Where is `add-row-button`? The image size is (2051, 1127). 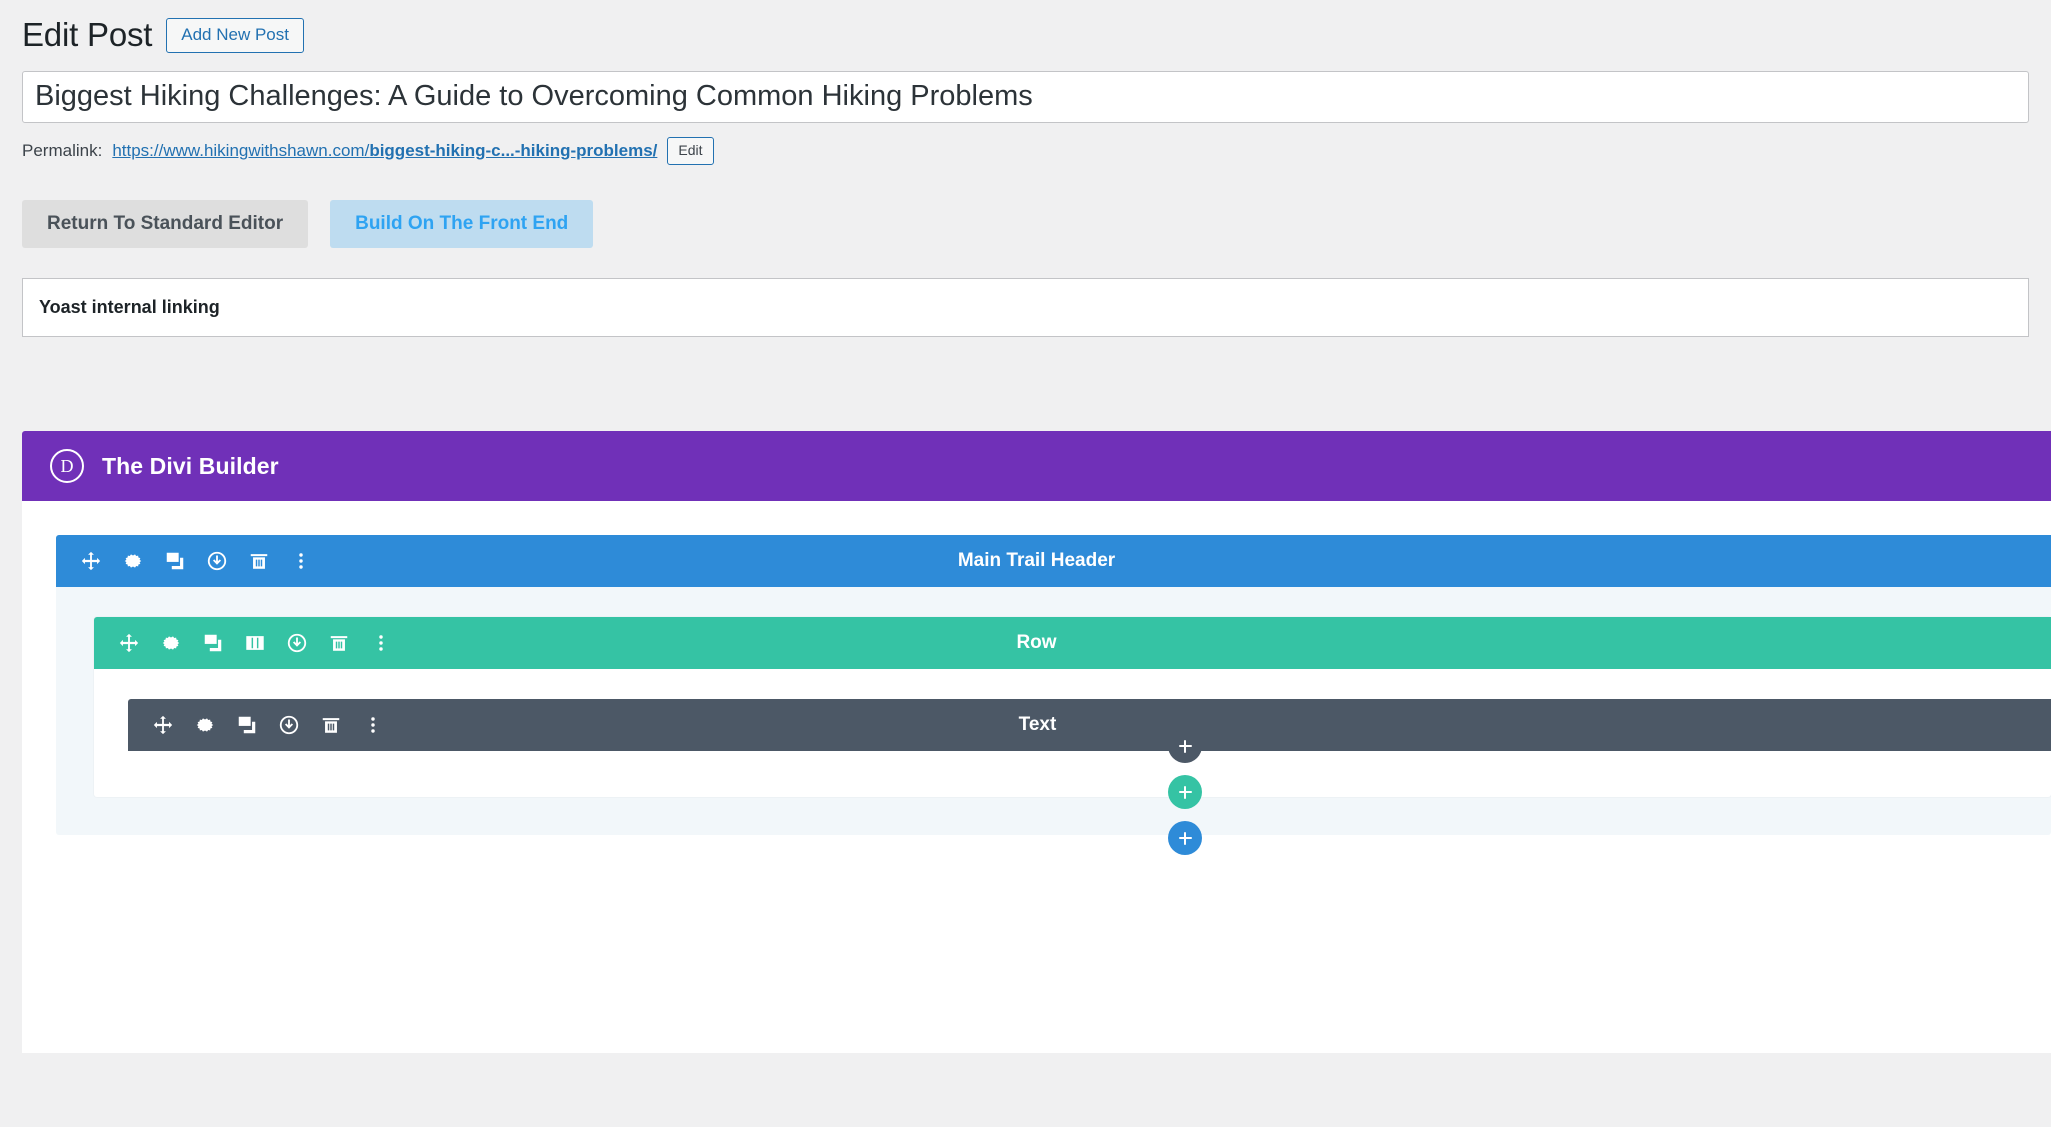 add-row-button is located at coordinates (1185, 792).